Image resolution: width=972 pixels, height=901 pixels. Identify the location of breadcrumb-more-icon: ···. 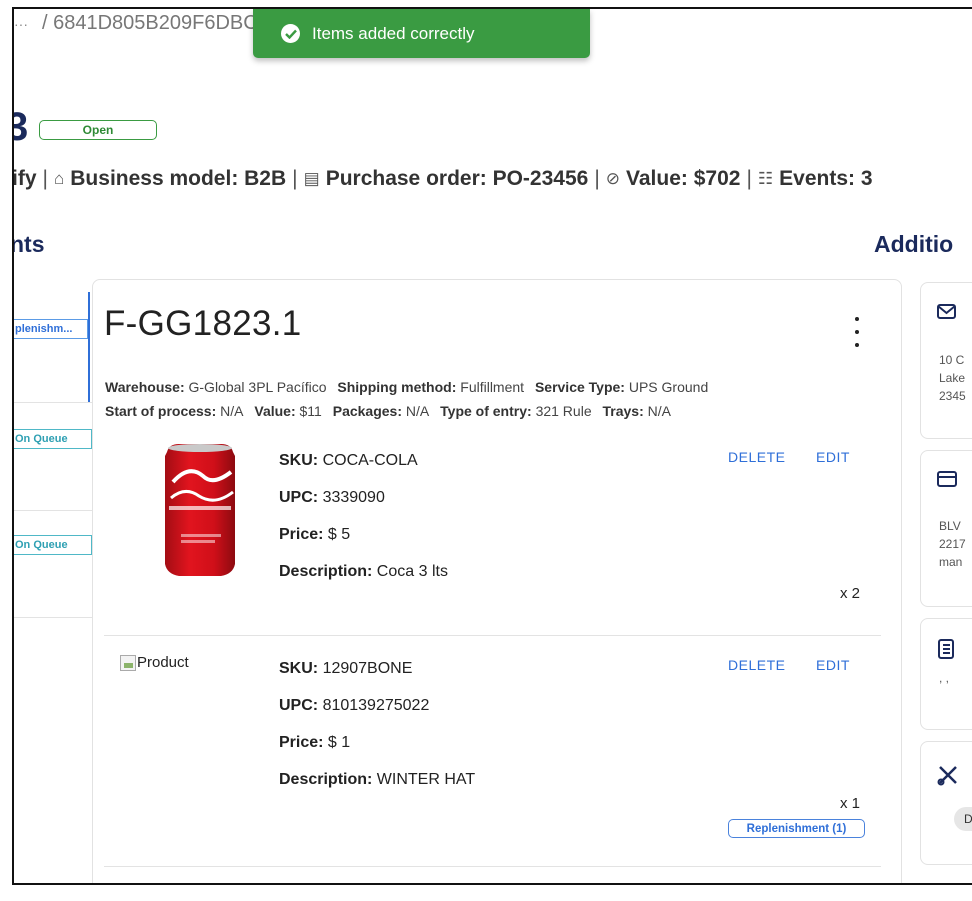
(21, 24).